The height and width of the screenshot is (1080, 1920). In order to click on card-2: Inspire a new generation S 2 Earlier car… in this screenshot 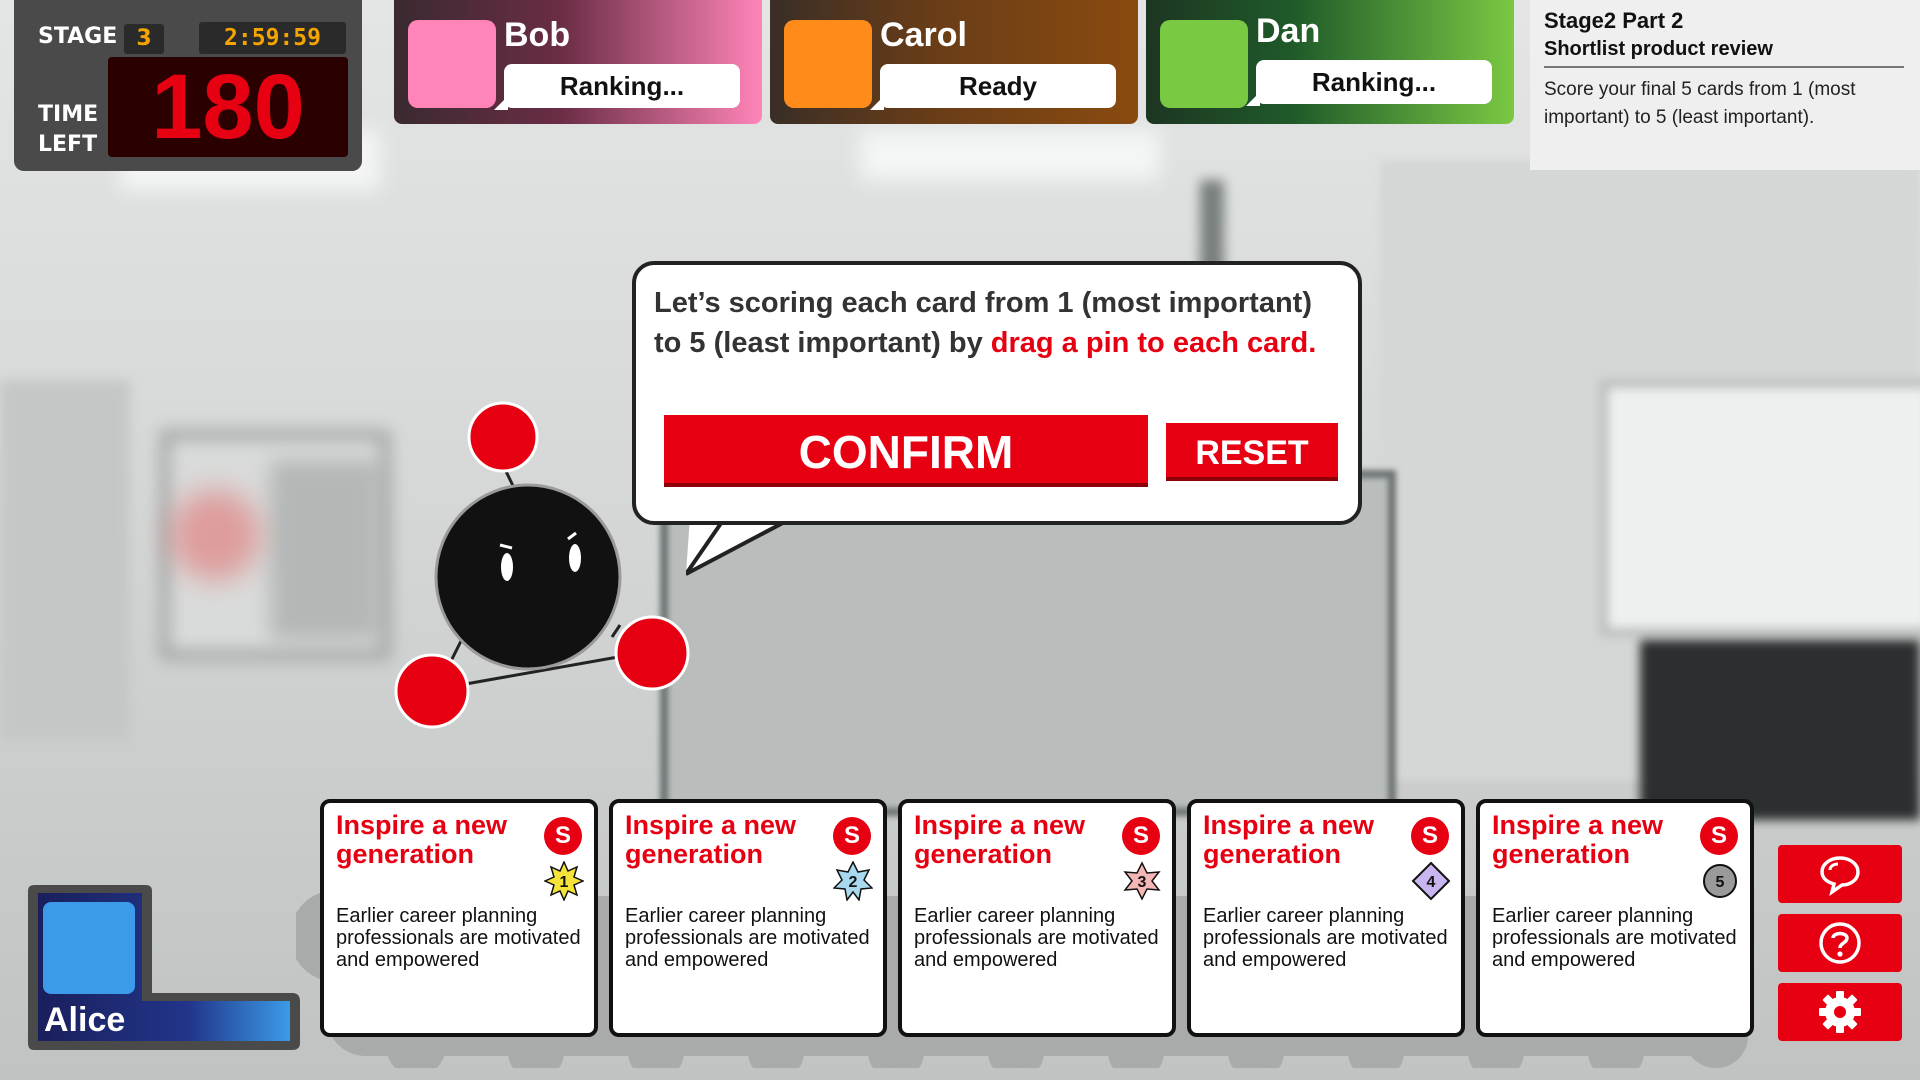, I will do `click(748, 918)`.